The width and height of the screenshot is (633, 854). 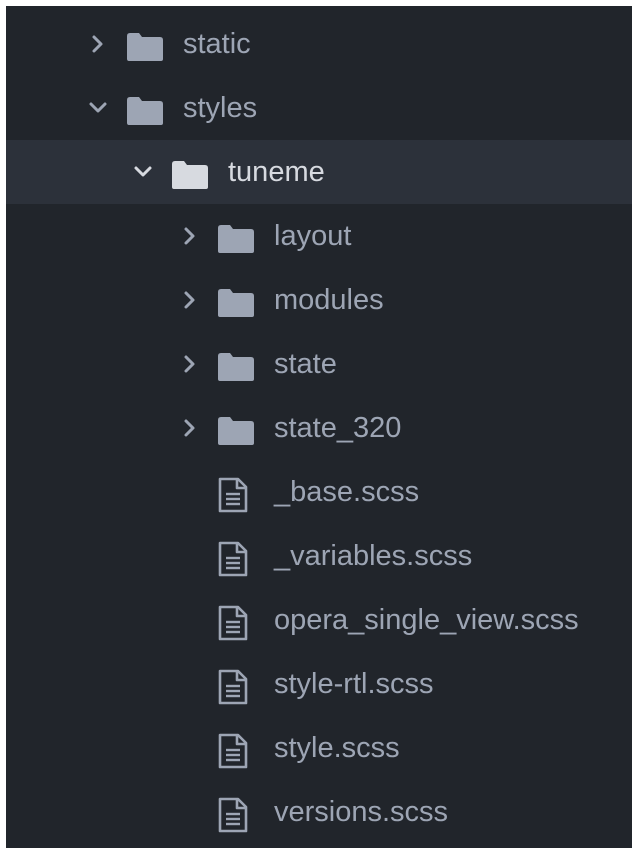 I want to click on tree-row-label: static, so click(x=217, y=44).